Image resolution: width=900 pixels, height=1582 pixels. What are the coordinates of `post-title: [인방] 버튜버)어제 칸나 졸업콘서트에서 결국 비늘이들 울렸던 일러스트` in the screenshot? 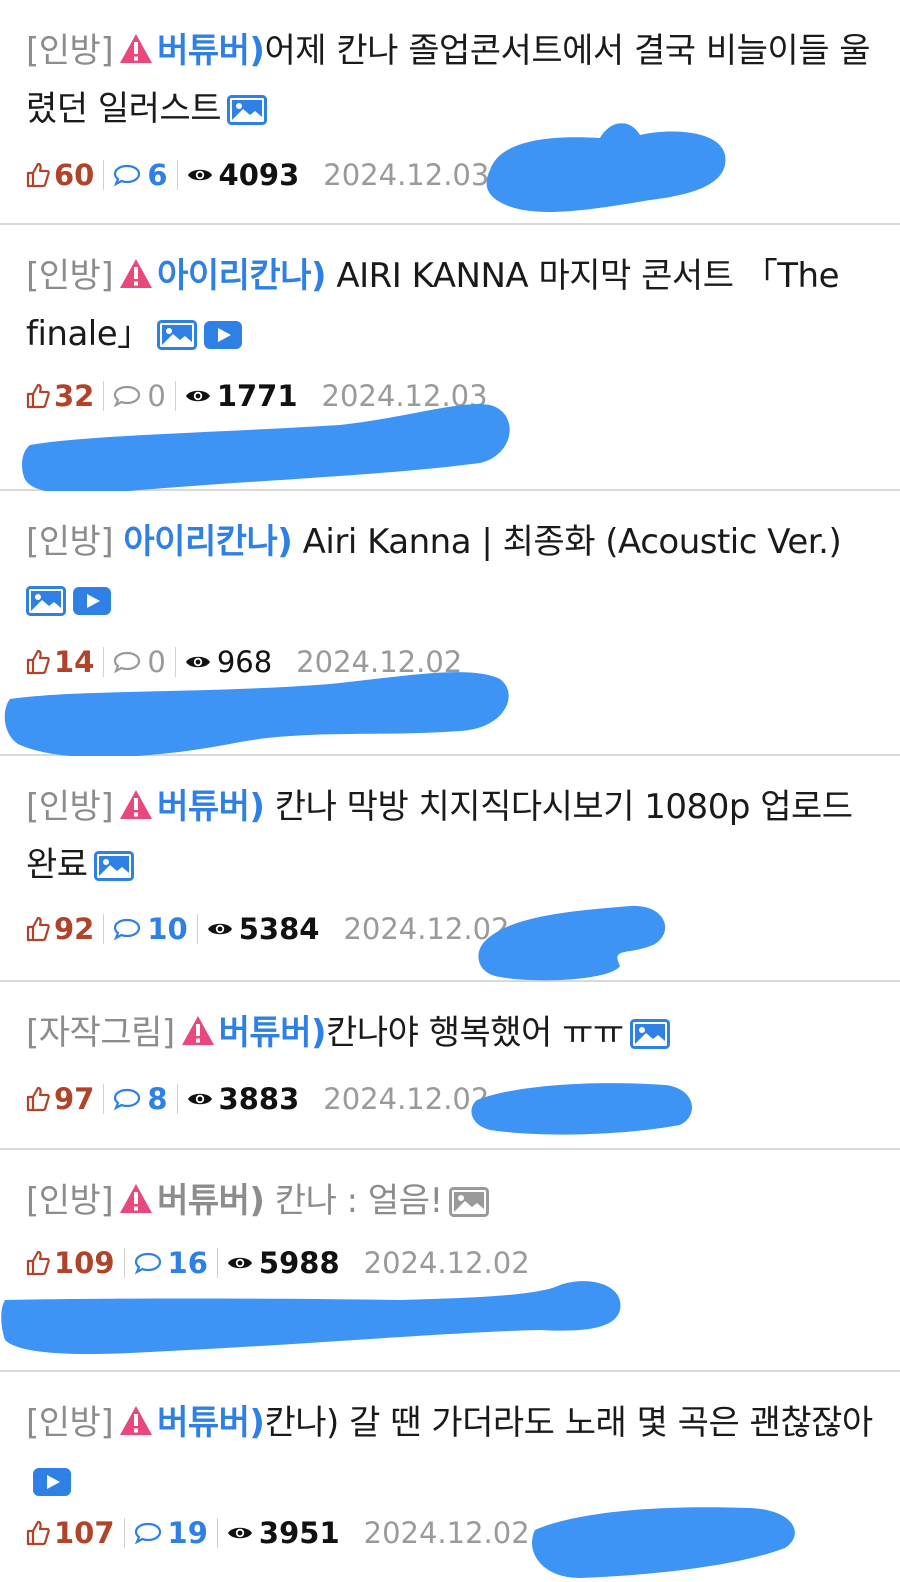 It's located at (450, 80).